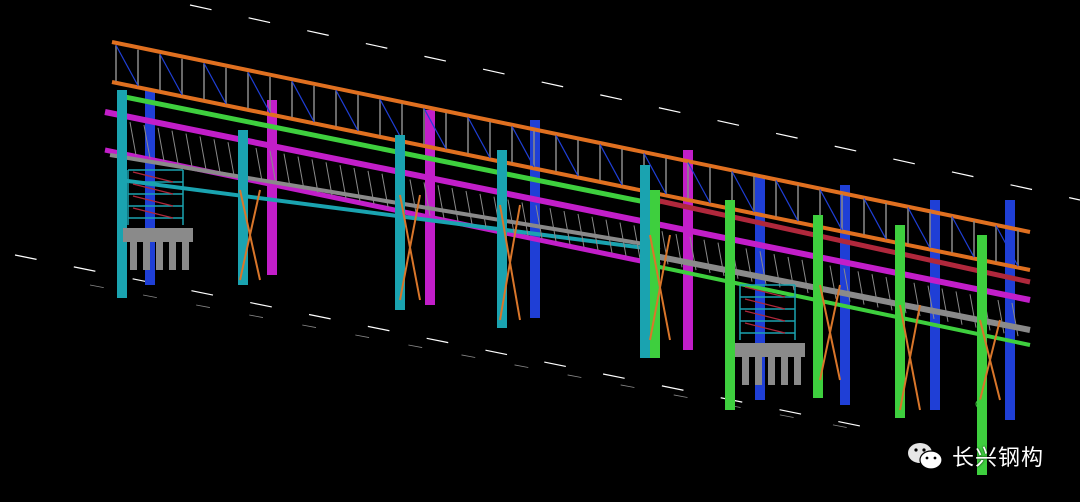  Describe the element at coordinates (997, 458) in the screenshot. I see `watermark-text: 长兴钢构` at that location.